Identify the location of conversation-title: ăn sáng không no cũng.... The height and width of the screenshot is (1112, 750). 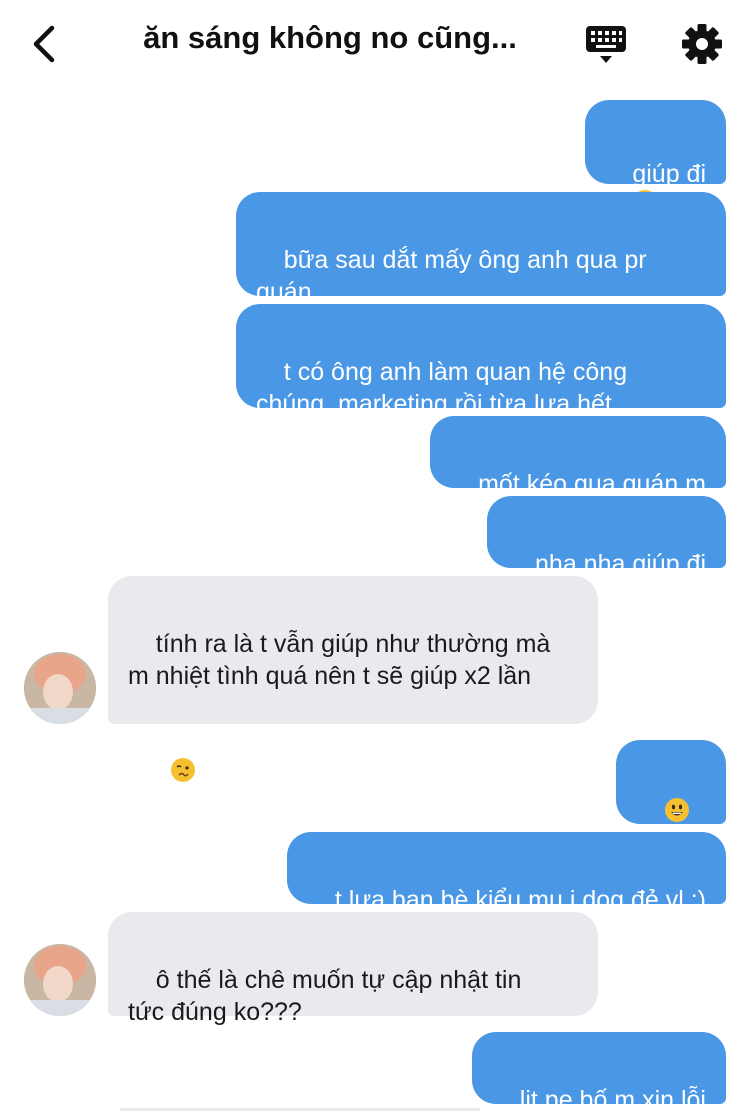
(330, 37).